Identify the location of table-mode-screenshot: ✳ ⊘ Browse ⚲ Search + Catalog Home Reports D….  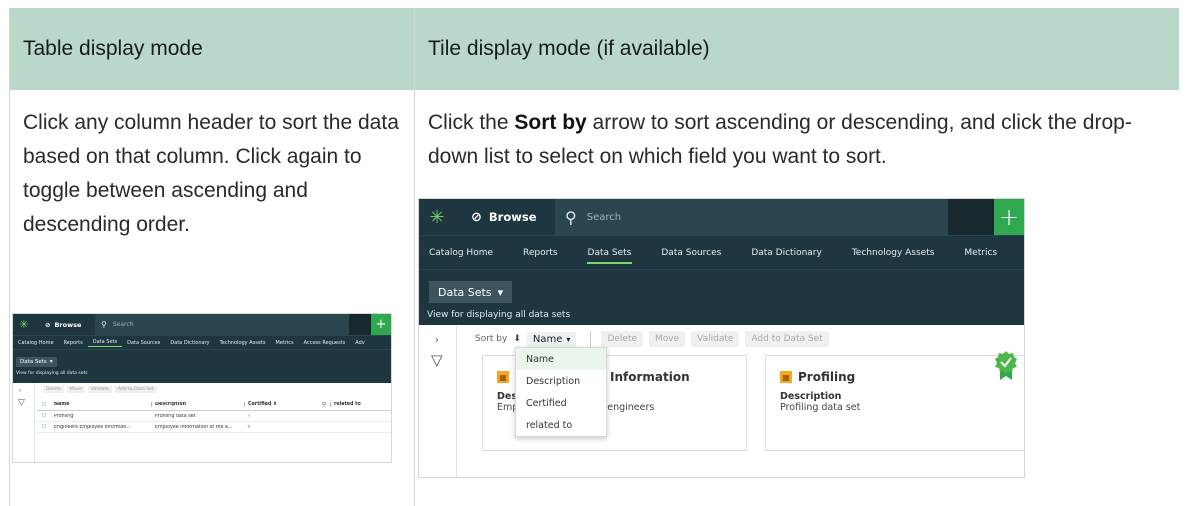
(202, 388).